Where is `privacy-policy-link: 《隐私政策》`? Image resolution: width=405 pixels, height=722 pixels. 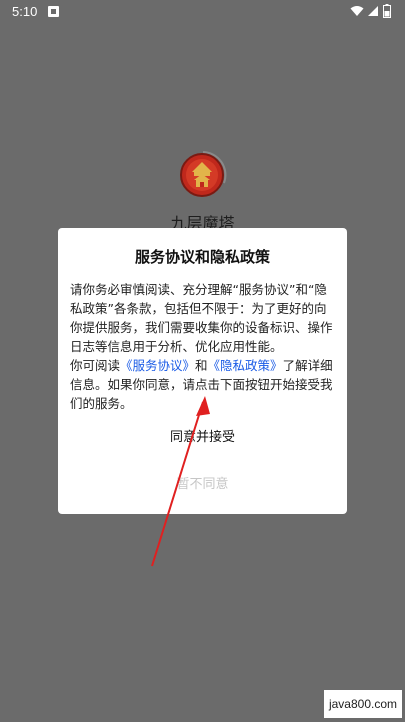
privacy-policy-link: 《隐私政策》 is located at coordinates (245, 365).